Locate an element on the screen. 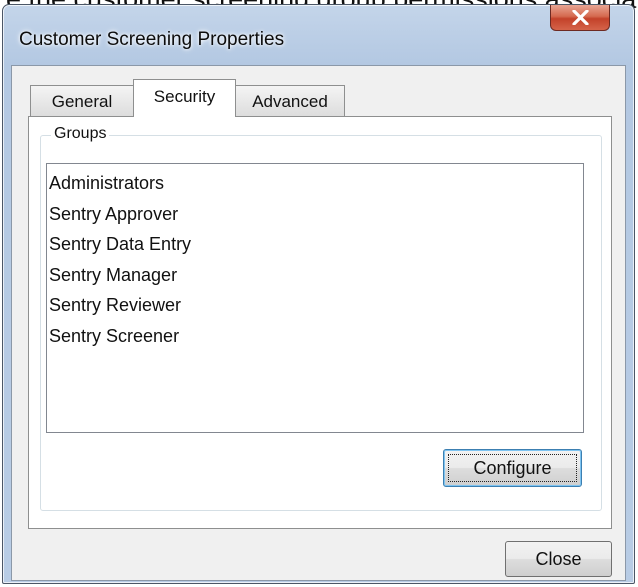  configure-button-label: Configure is located at coordinates (512, 468).